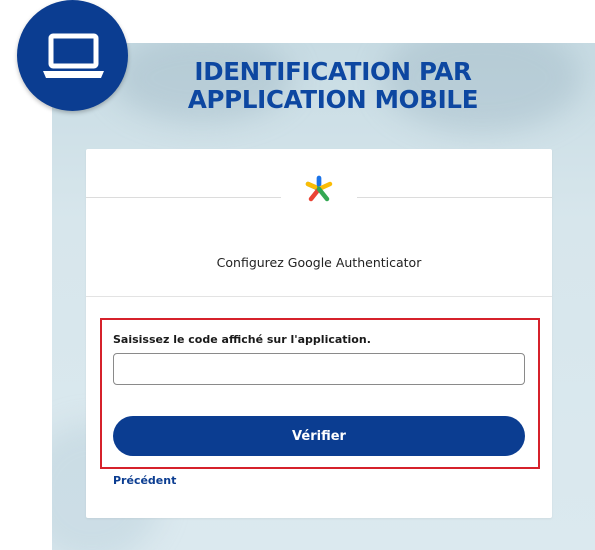 Image resolution: width=595 pixels, height=550 pixels. I want to click on logo-row, so click(319, 199).